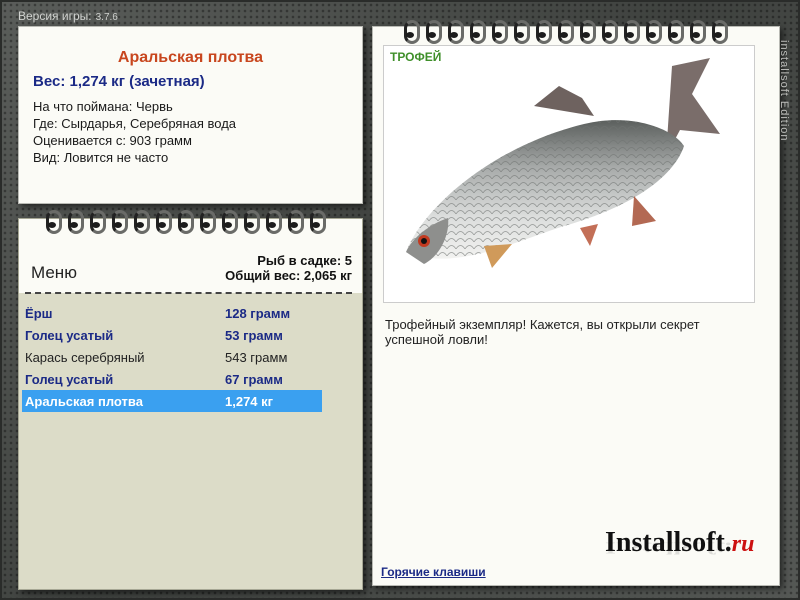 The height and width of the screenshot is (600, 800). Describe the element at coordinates (416, 57) in the screenshot. I see `trophy-badge: ТРОФЕЙ` at that location.